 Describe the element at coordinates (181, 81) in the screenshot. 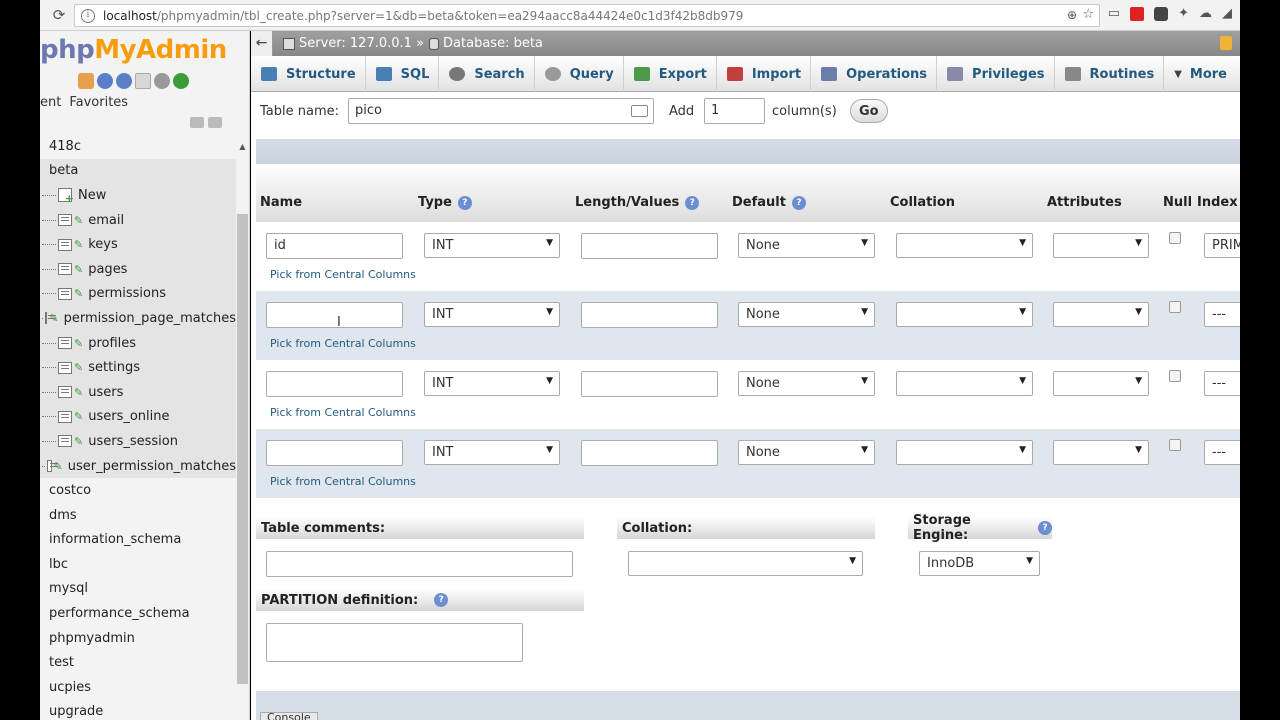

I see `reload-nav-icon` at that location.